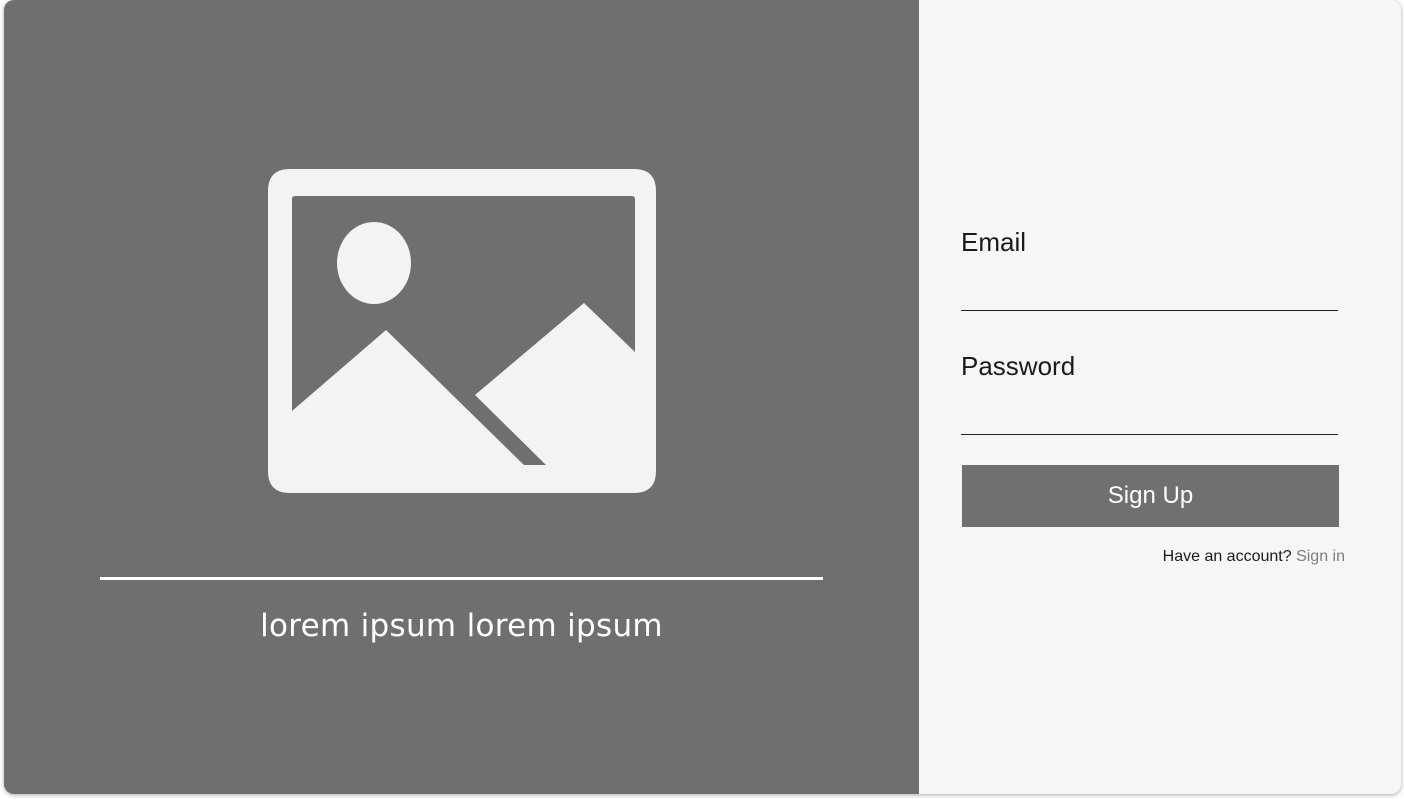  I want to click on image-placeholder-icon, so click(462, 331).